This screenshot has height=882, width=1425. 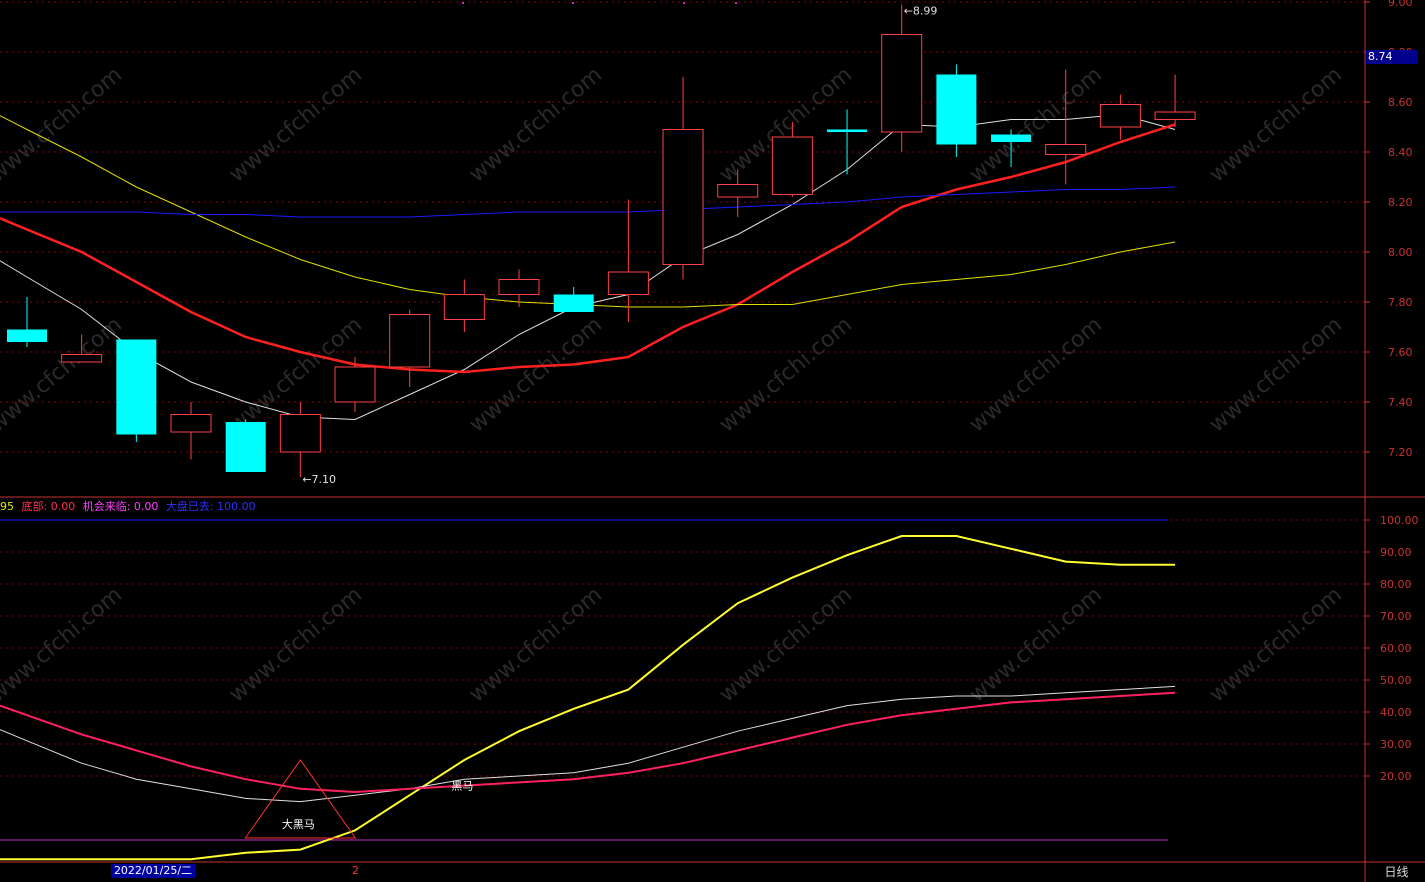 I want to click on moving-average-line, so click(x=588, y=202).